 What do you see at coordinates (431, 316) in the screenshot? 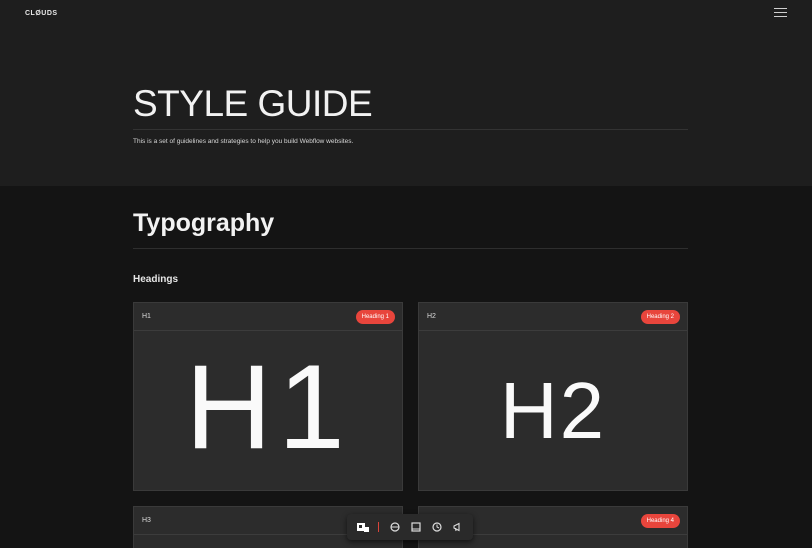
I see `card-label: H2` at bounding box center [431, 316].